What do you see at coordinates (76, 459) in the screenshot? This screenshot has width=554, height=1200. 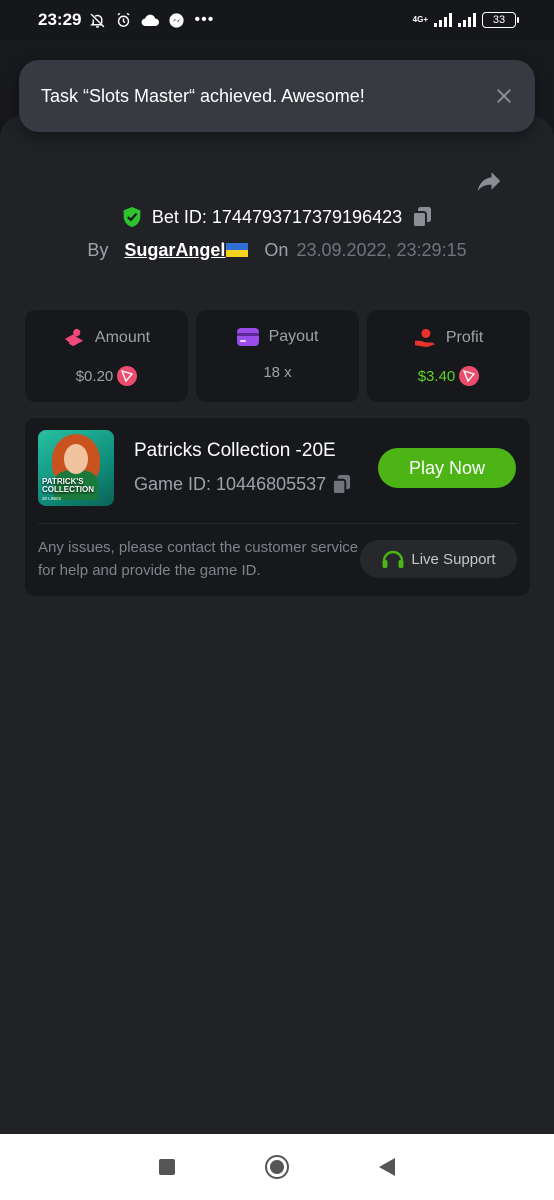 I see `thumbnail-art` at bounding box center [76, 459].